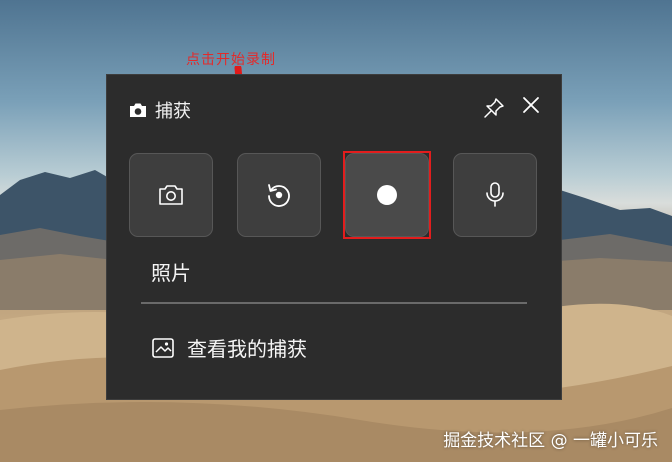 The image size is (672, 462). Describe the element at coordinates (531, 105) in the screenshot. I see `close-icon` at that location.